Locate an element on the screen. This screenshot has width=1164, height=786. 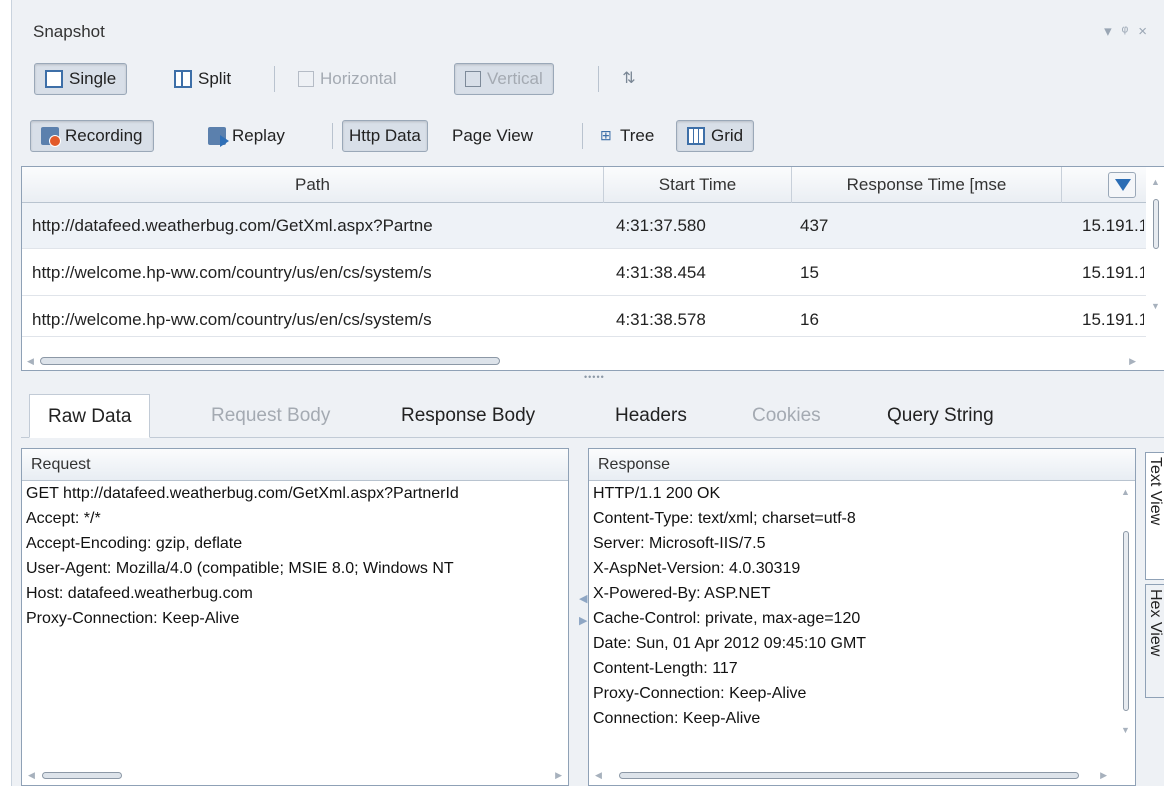
tab-headers: Headers is located at coordinates (651, 416).